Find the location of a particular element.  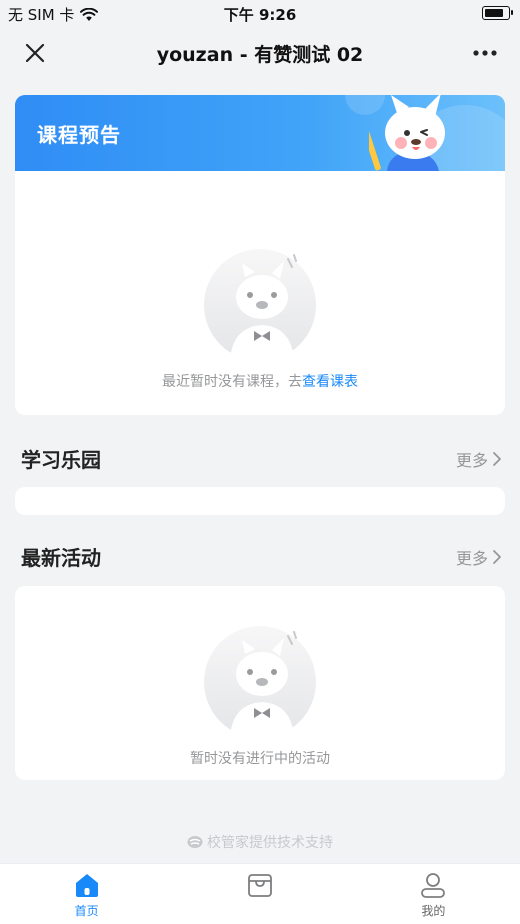

brand-logo-icon is located at coordinates (195, 842).